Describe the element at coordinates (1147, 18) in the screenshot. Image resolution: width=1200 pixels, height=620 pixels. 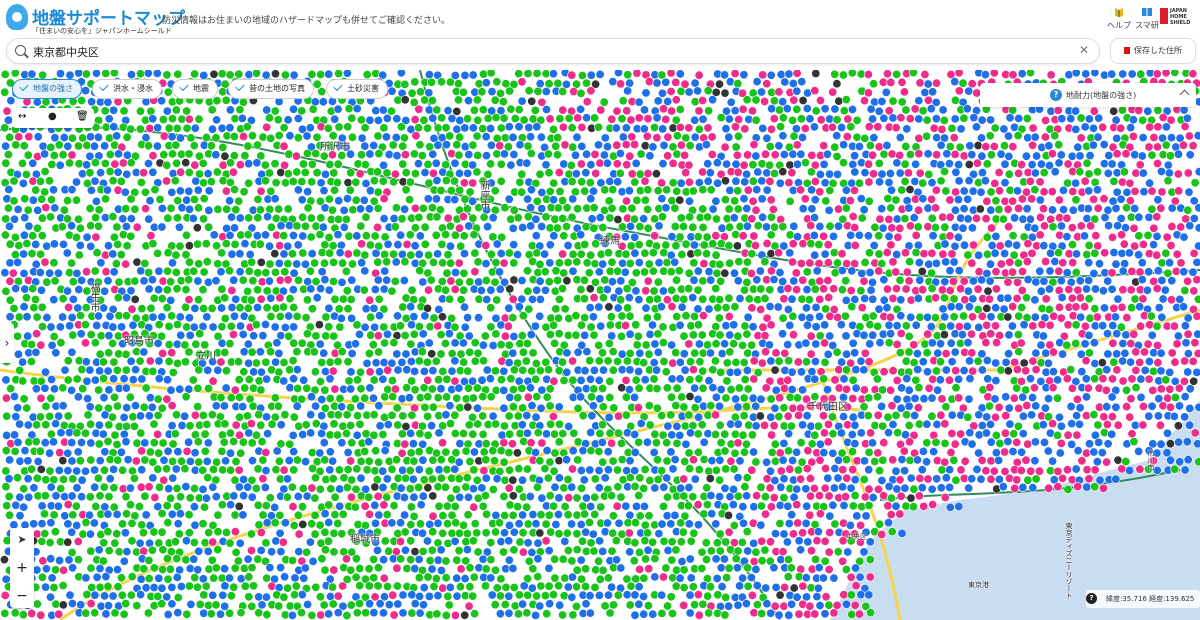
I see `sumaken-button: スマ研` at that location.